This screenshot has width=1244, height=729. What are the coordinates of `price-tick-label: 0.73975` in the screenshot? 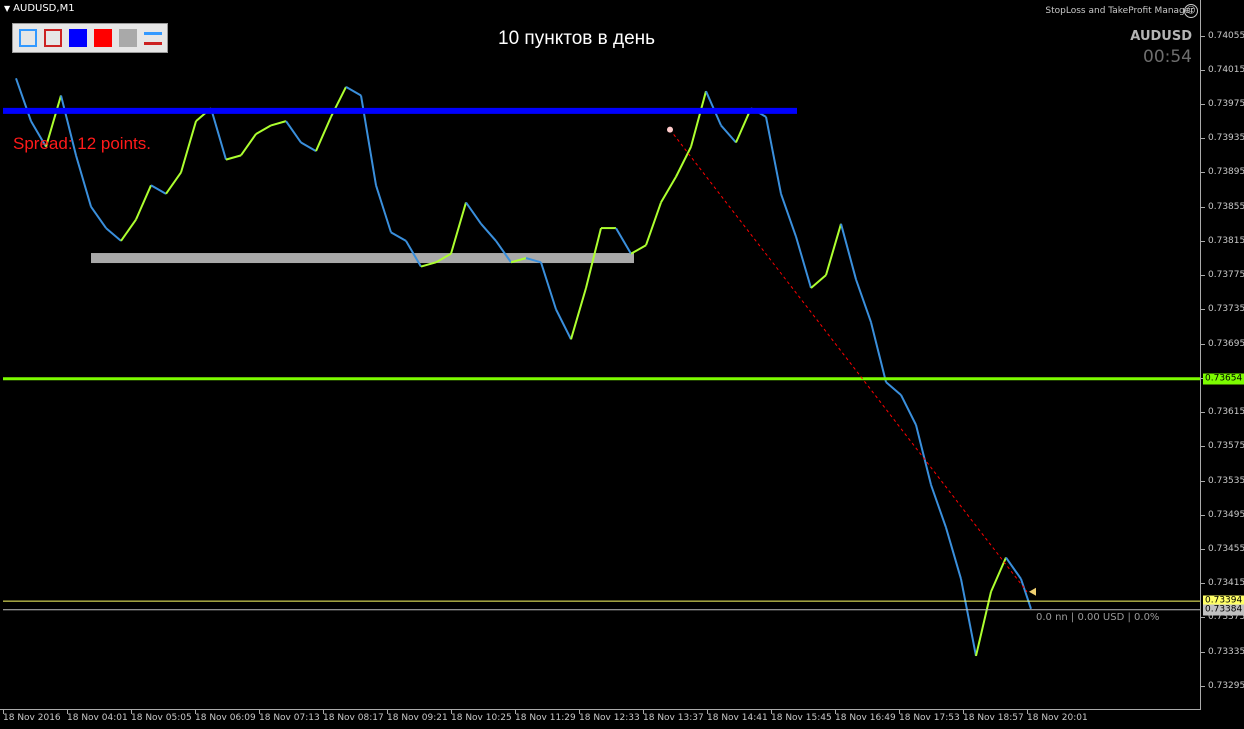 It's located at (1226, 104).